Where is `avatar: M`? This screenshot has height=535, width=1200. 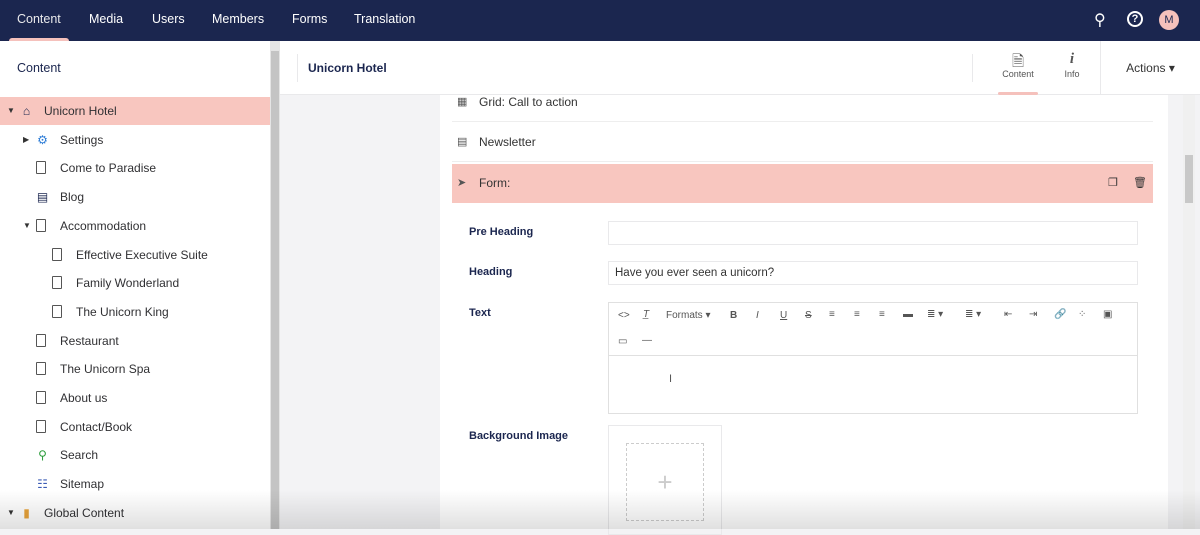 avatar: M is located at coordinates (1169, 20).